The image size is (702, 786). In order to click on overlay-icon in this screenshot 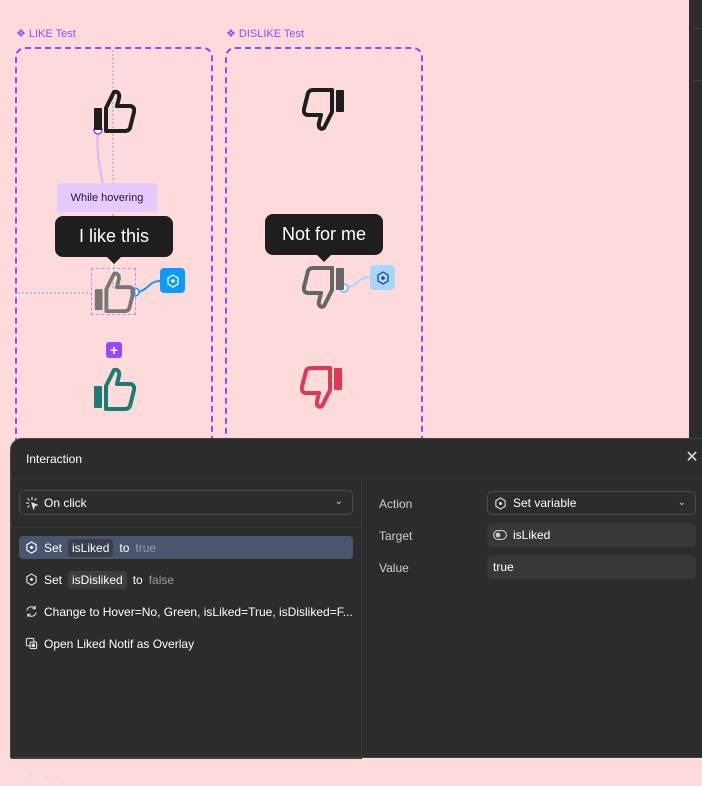, I will do `click(31, 644)`.